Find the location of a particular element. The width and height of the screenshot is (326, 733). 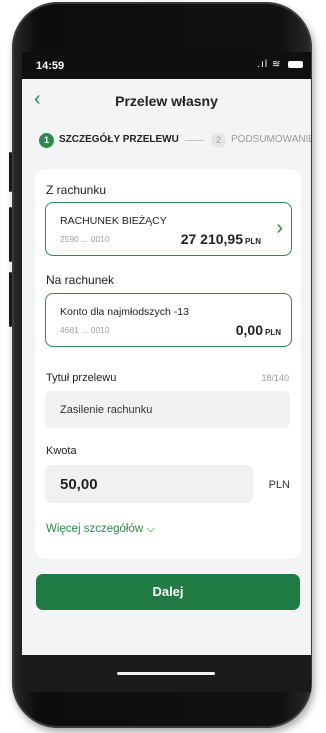

wifi-icon: ≋ is located at coordinates (276, 64).